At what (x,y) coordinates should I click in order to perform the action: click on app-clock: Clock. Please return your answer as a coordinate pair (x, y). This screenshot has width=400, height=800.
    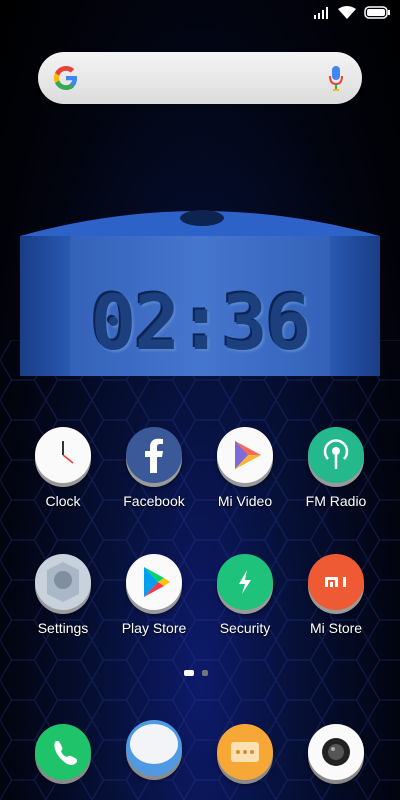
    Looking at the image, I should click on (63, 468).